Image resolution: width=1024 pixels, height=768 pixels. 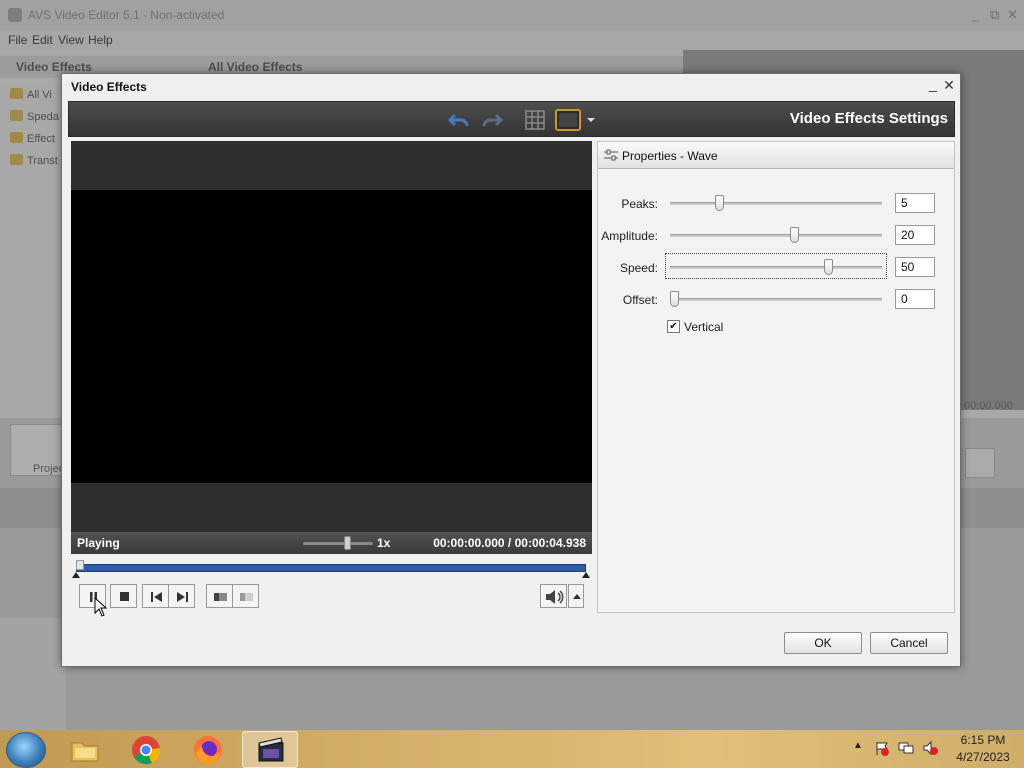 What do you see at coordinates (994, 15) in the screenshot?
I see `app-maximize-button: ⧉` at bounding box center [994, 15].